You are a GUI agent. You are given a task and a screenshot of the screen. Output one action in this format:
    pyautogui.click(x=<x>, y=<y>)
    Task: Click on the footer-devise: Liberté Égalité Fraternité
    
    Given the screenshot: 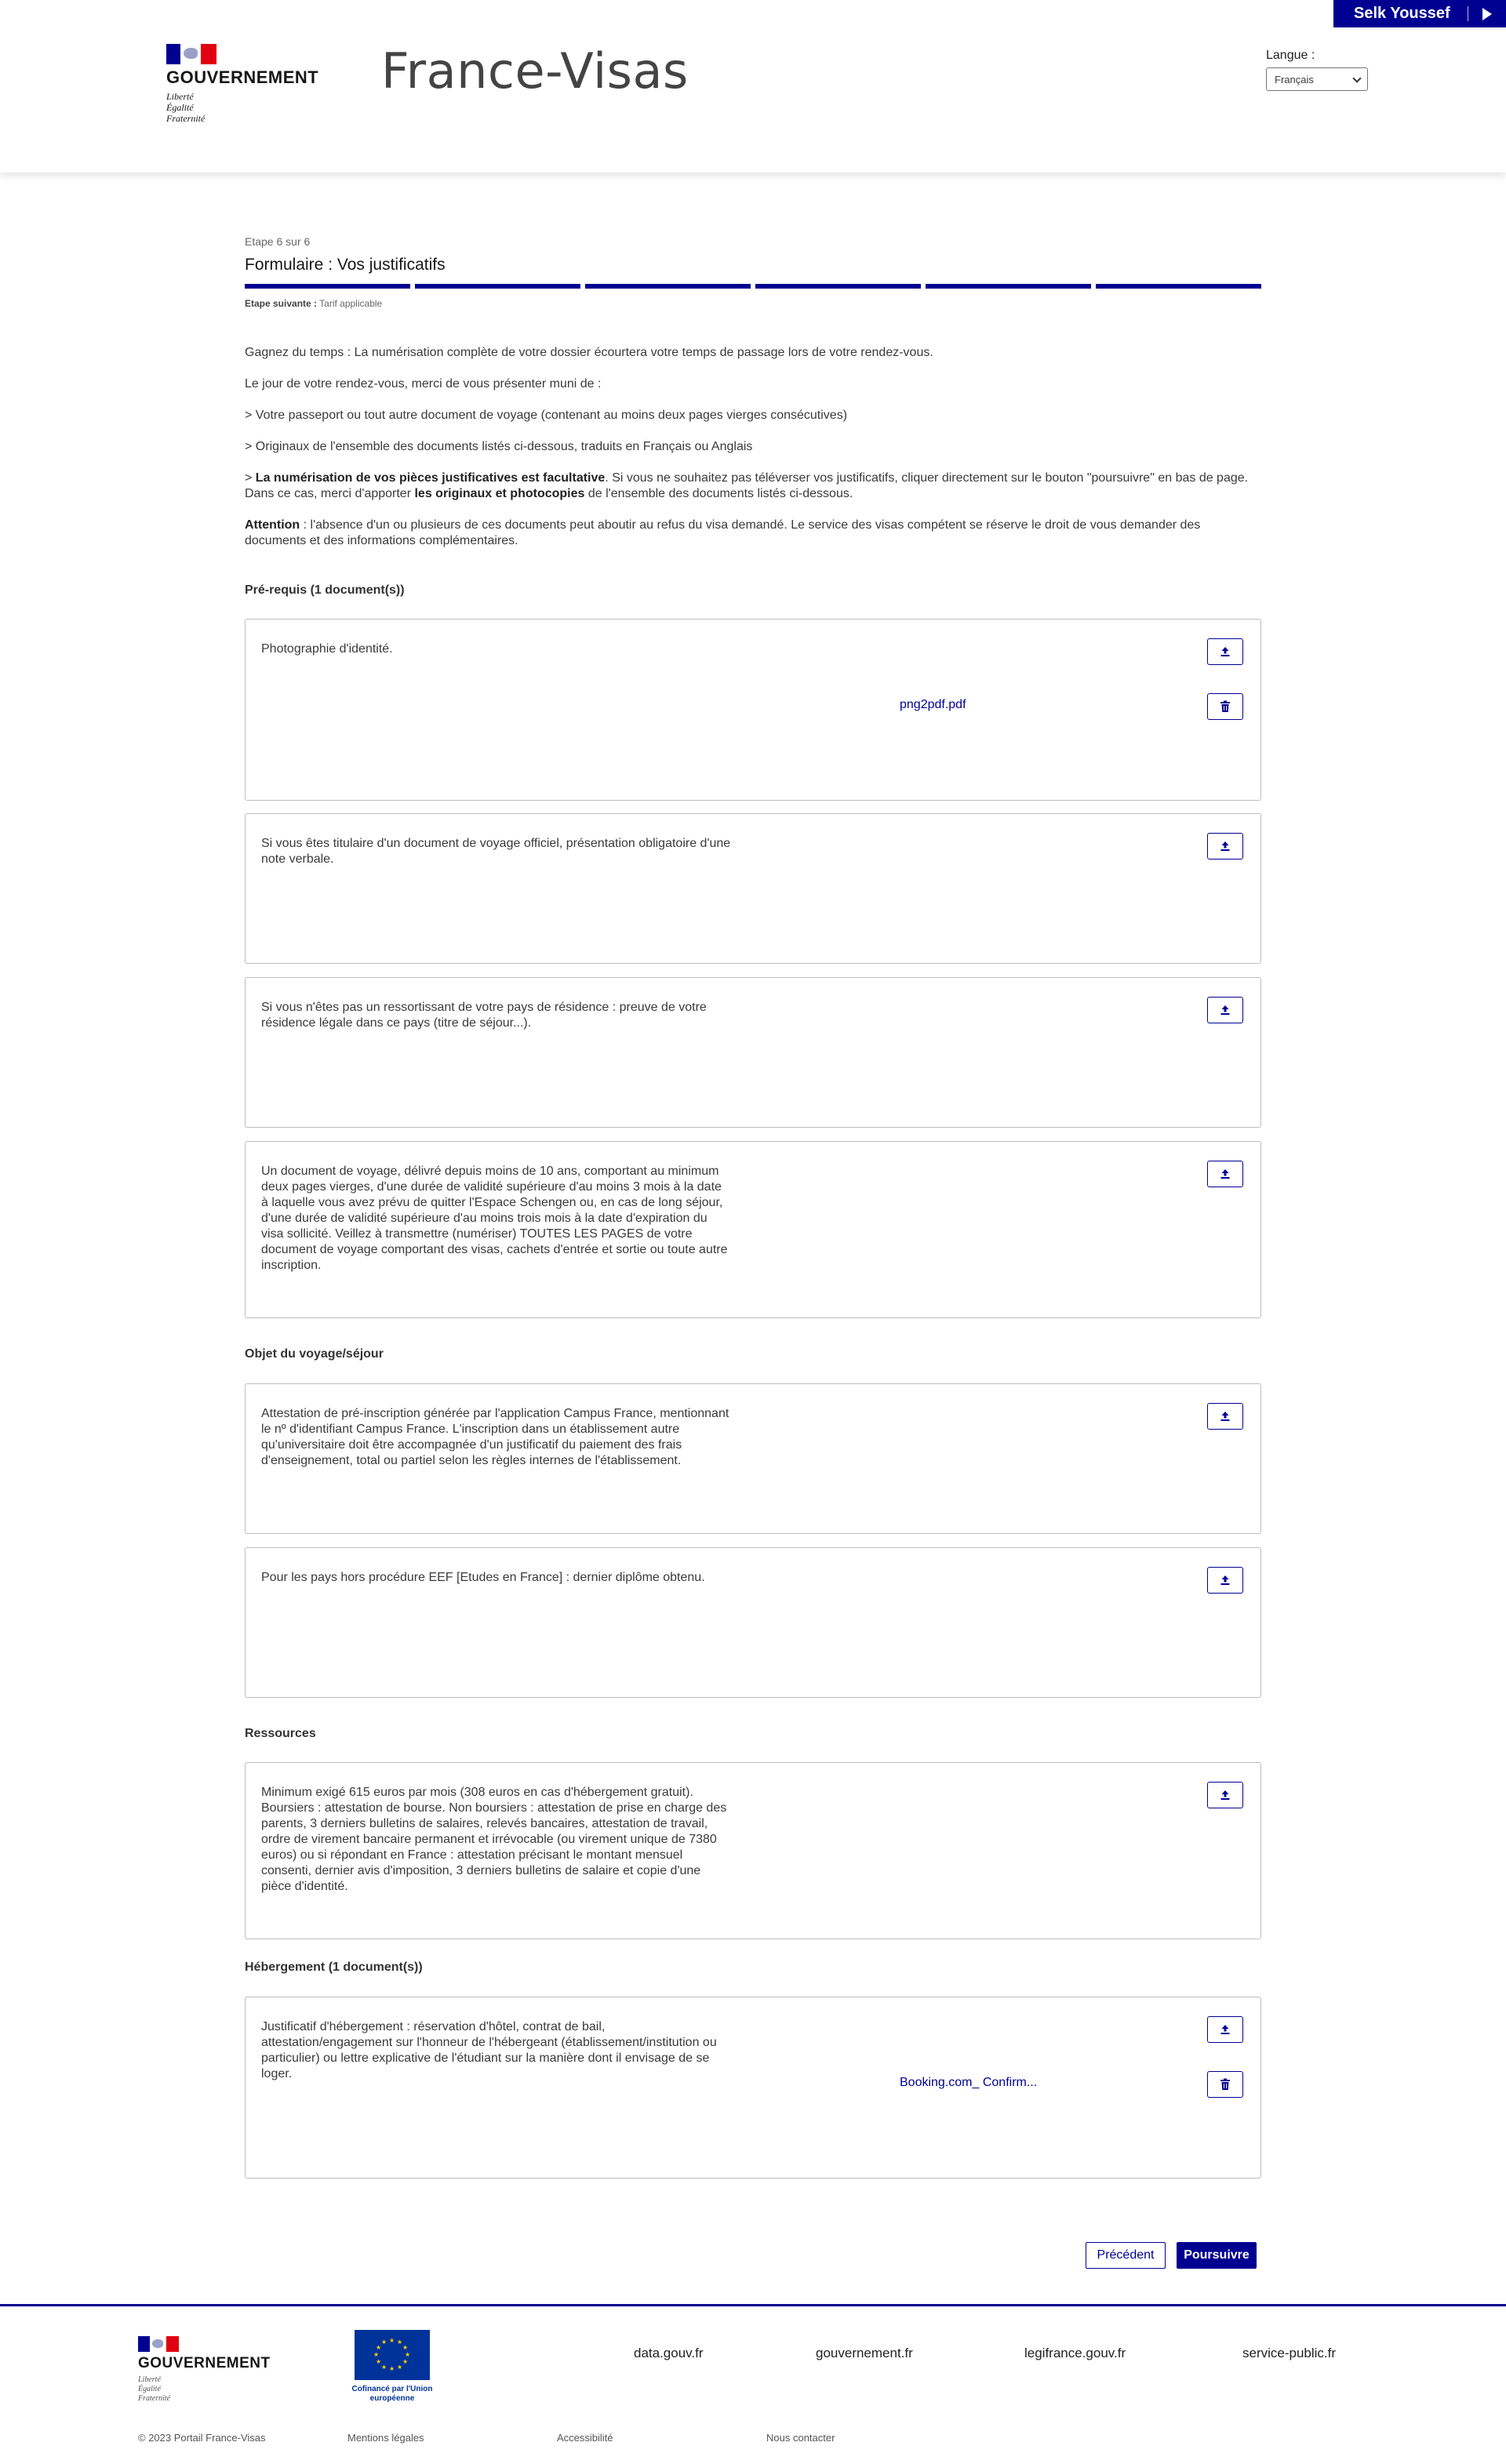 What is the action you would take?
    pyautogui.click(x=204, y=2389)
    